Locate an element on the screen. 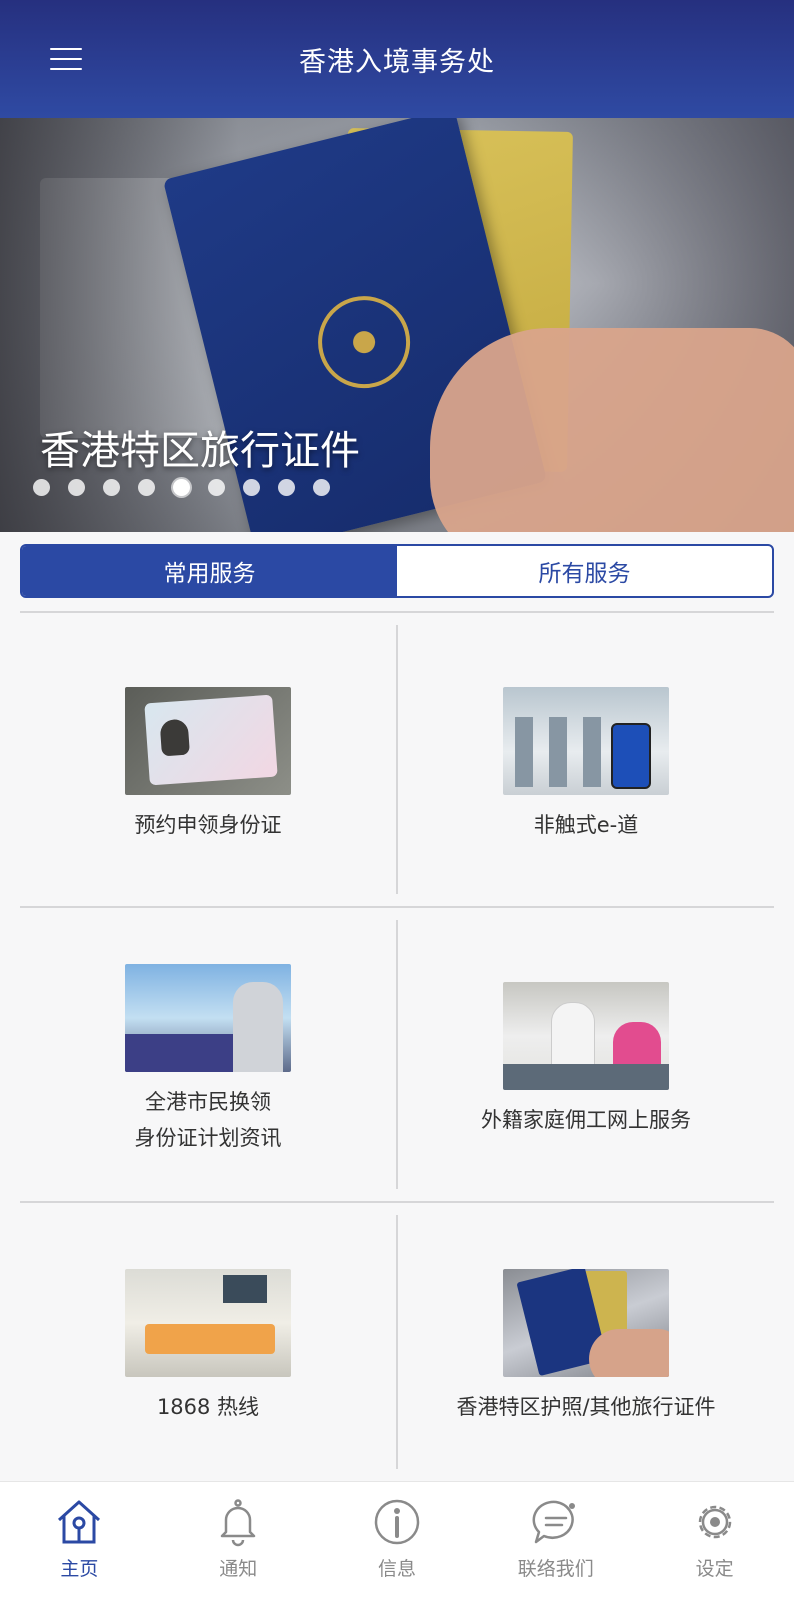 This screenshot has width=794, height=1600. id-card-photo is located at coordinates (208, 740).